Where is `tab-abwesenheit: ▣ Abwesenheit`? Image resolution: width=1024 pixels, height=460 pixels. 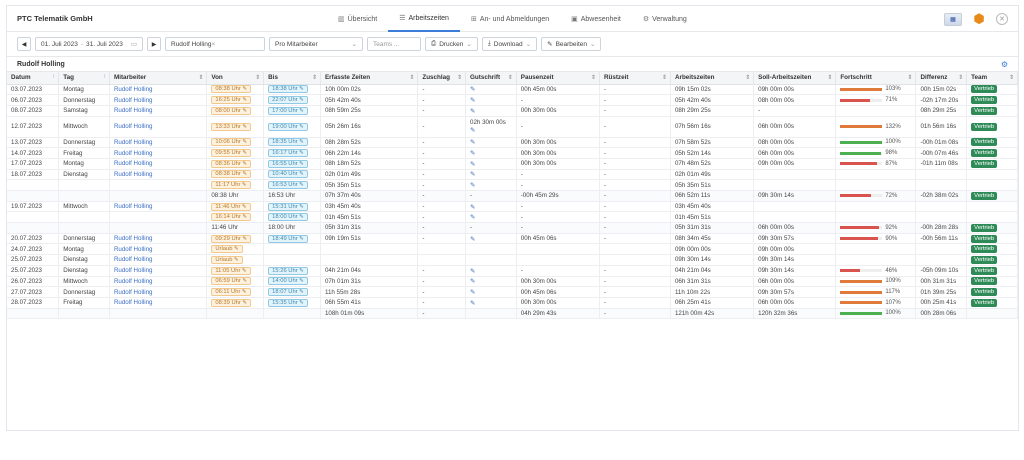
tab-abwesenheit: ▣ Abwesenheit is located at coordinates (596, 19).